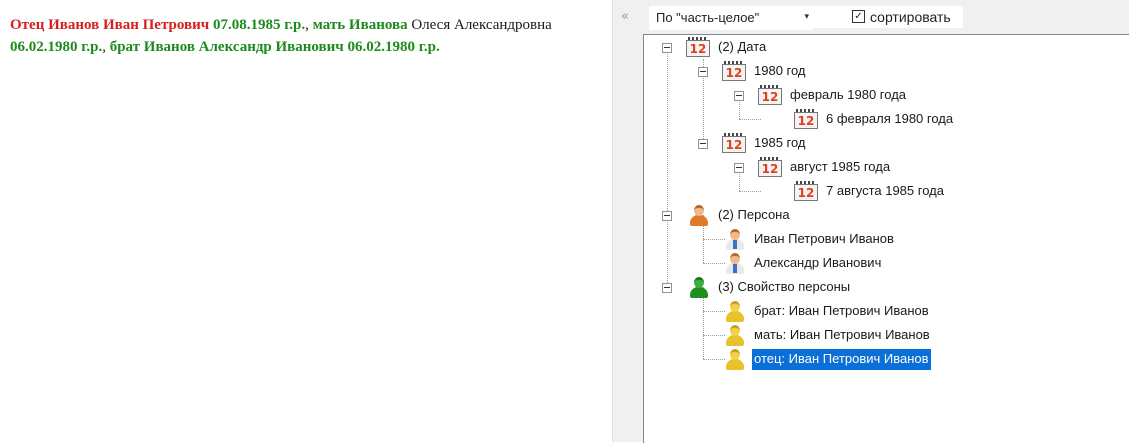 Image resolution: width=1129 pixels, height=443 pixels. Describe the element at coordinates (780, 142) in the screenshot. I see `tree-node-label: 1985 год` at that location.